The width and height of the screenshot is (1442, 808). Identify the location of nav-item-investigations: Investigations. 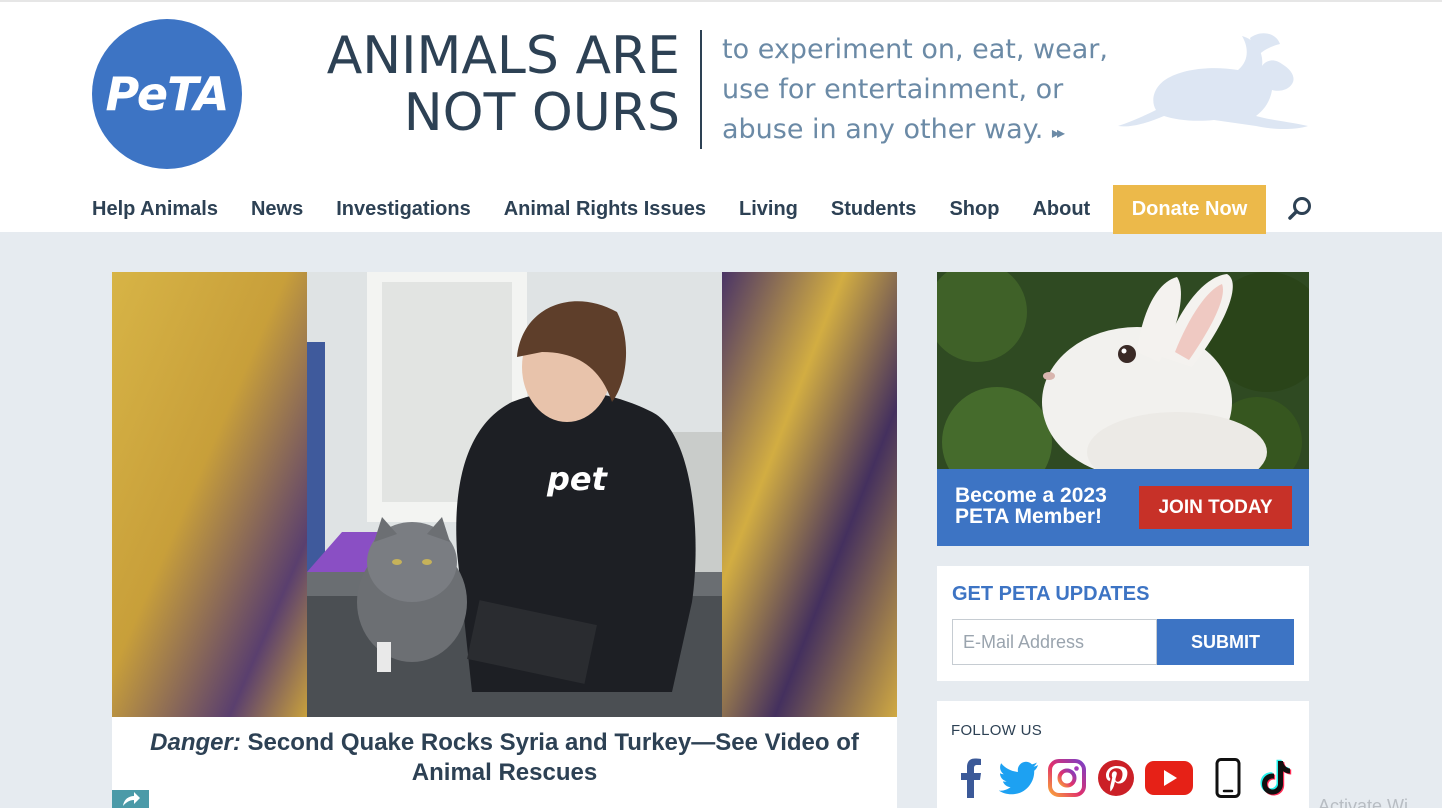
(403, 209).